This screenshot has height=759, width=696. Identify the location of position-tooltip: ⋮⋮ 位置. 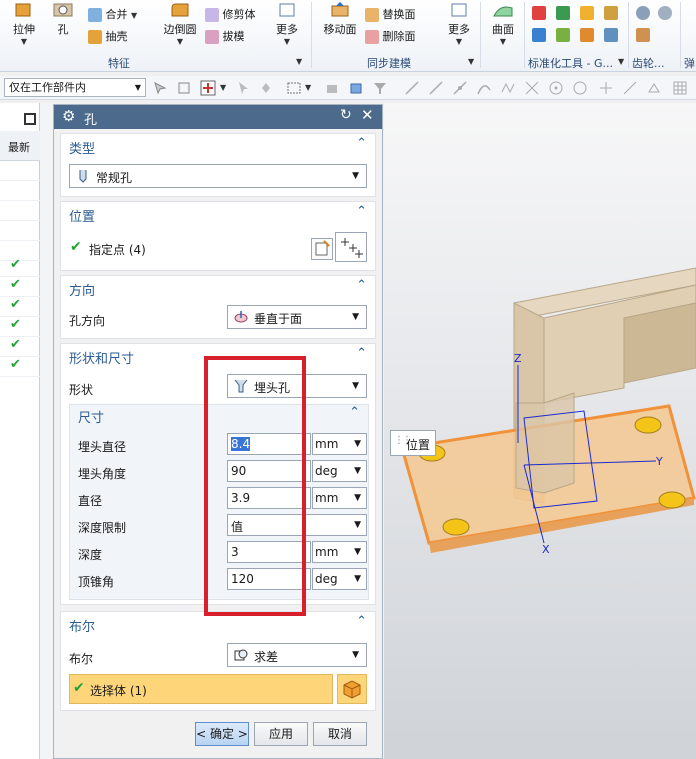
(413, 443).